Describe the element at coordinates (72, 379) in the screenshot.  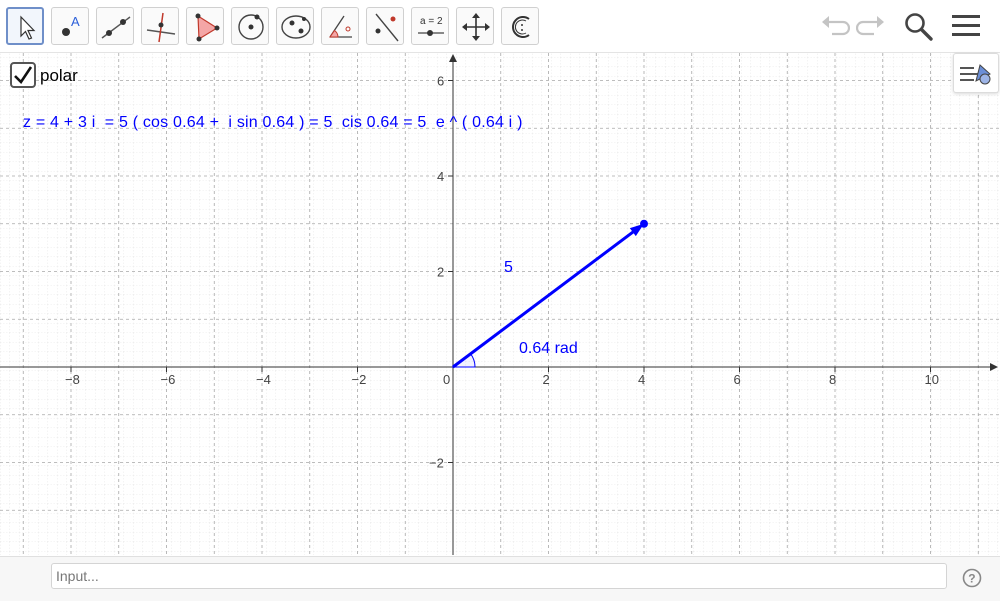
I see `x-tick-label: −8` at that location.